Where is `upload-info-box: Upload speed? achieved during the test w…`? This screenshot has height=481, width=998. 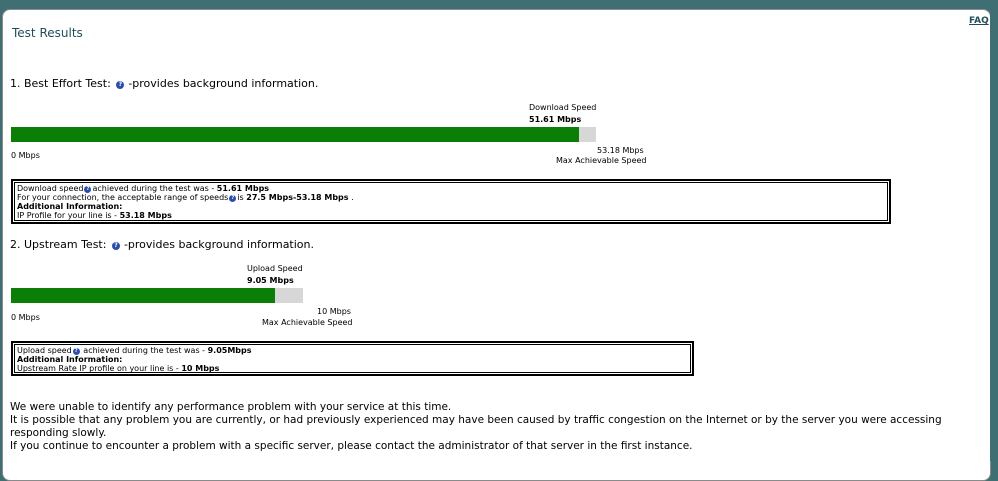
upload-info-box: Upload speed? achieved during the test w… is located at coordinates (352, 358).